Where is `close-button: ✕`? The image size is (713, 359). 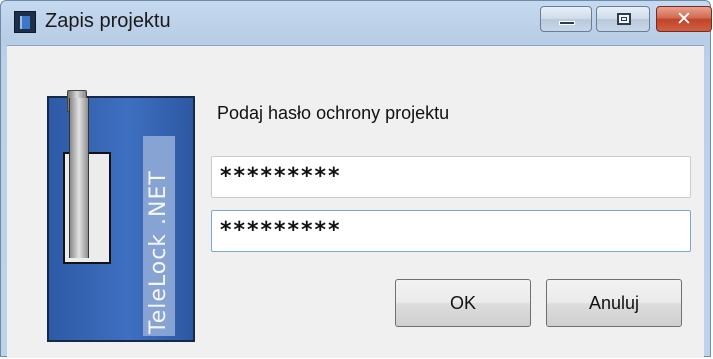 close-button: ✕ is located at coordinates (684, 19).